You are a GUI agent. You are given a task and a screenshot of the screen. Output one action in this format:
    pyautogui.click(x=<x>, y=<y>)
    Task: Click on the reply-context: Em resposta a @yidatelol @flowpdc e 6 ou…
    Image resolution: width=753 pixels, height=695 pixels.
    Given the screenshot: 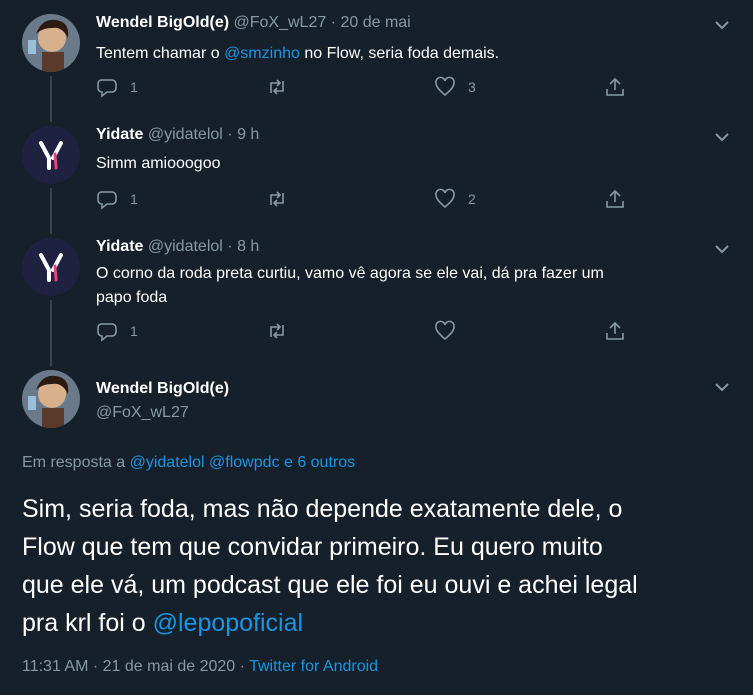 What is the action you would take?
    pyautogui.click(x=189, y=462)
    